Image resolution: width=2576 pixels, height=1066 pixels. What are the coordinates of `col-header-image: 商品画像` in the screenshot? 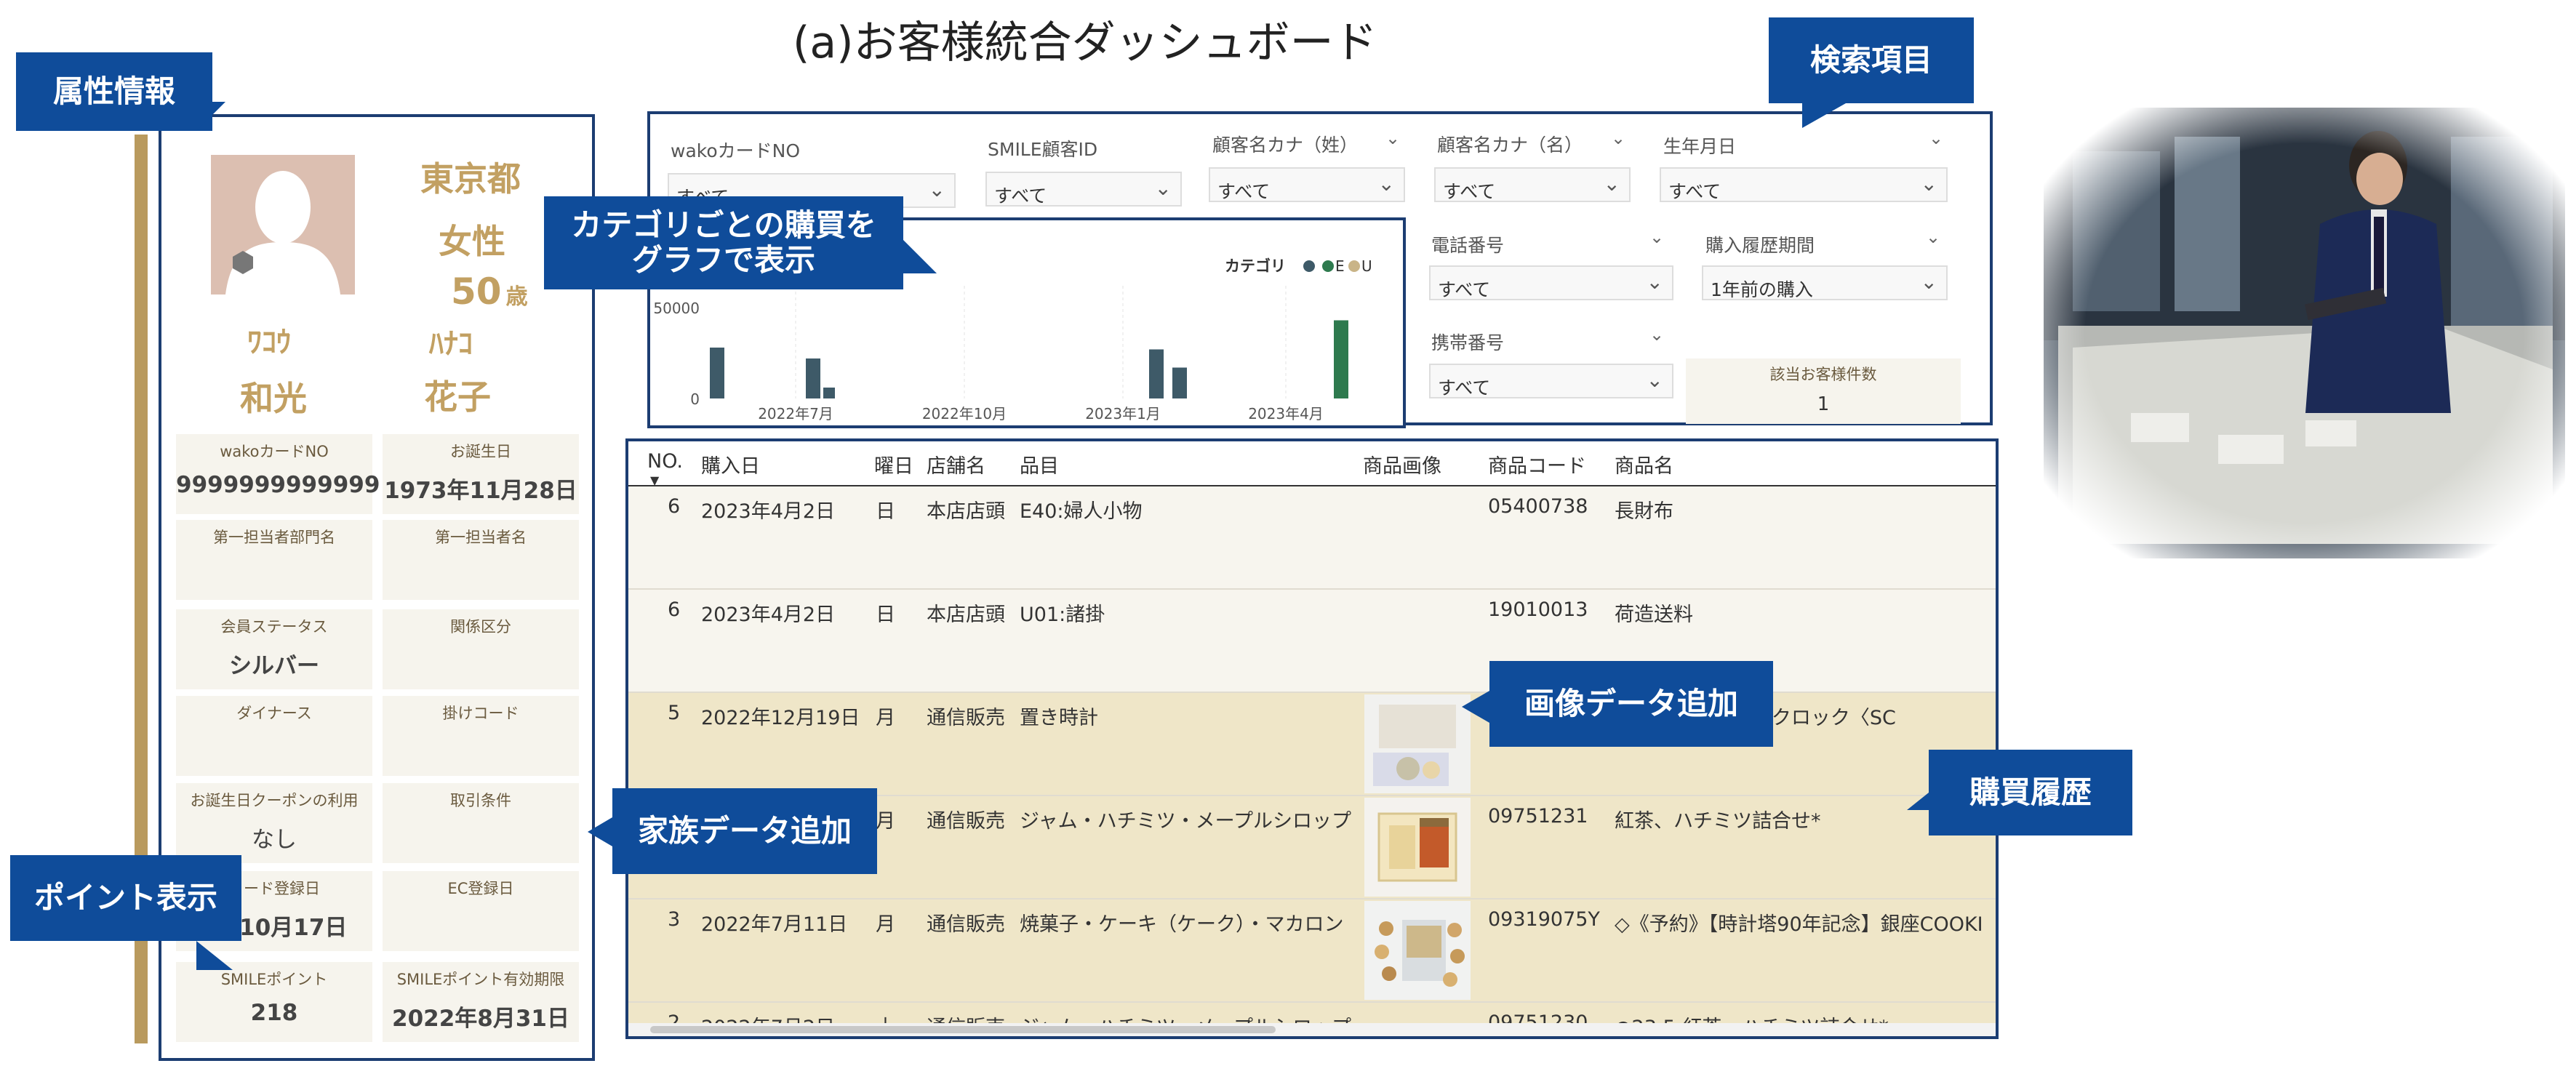 It's located at (1402, 464).